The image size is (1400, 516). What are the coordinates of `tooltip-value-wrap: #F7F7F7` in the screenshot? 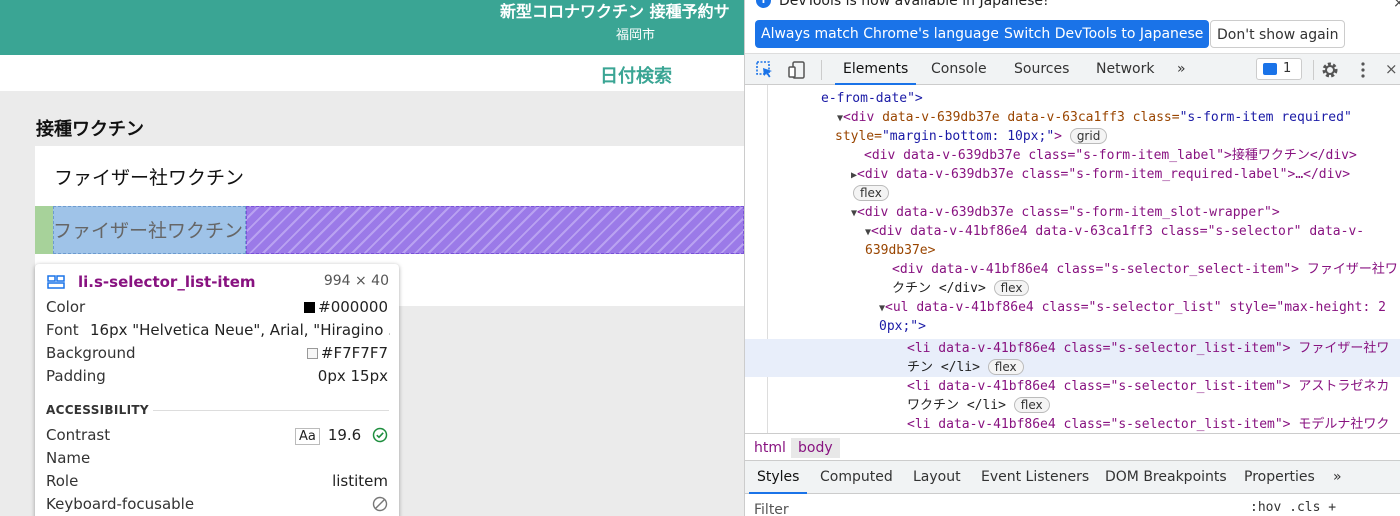 It's located at (347, 353).